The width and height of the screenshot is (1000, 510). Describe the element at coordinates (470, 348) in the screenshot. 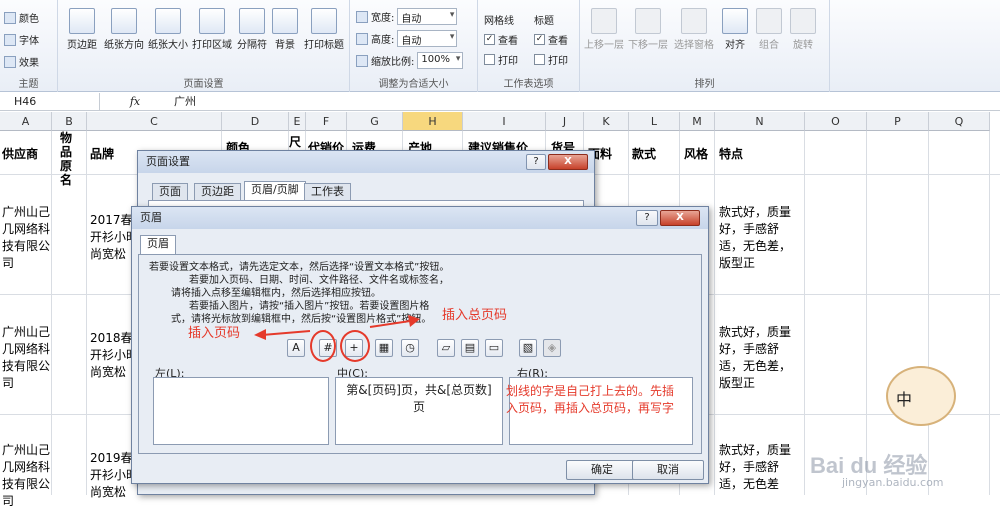

I see `insert-file-name-icon: ▤` at that location.